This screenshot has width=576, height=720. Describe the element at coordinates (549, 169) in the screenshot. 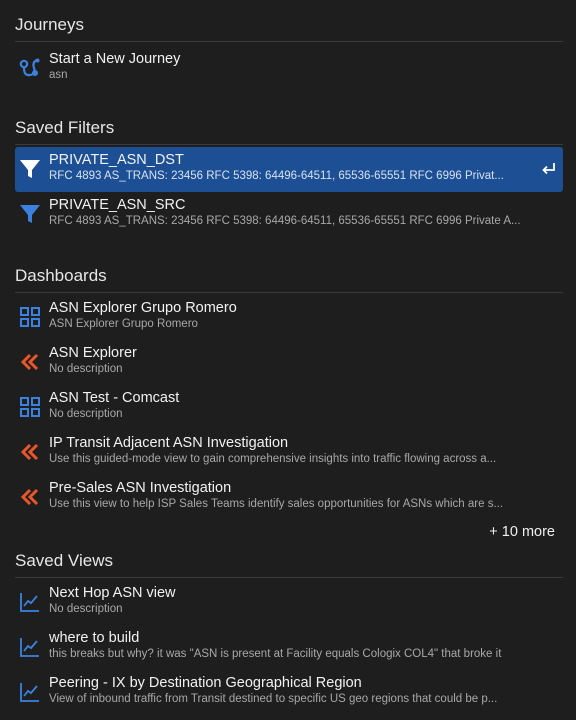

I see `enter-key-icon` at that location.